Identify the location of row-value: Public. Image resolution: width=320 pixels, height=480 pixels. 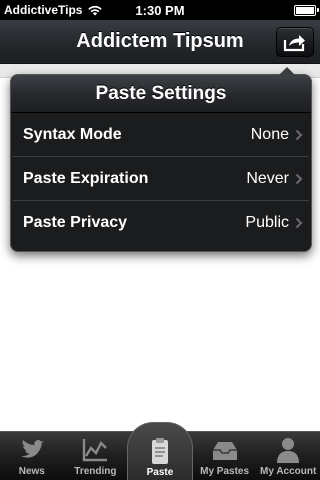
(267, 222).